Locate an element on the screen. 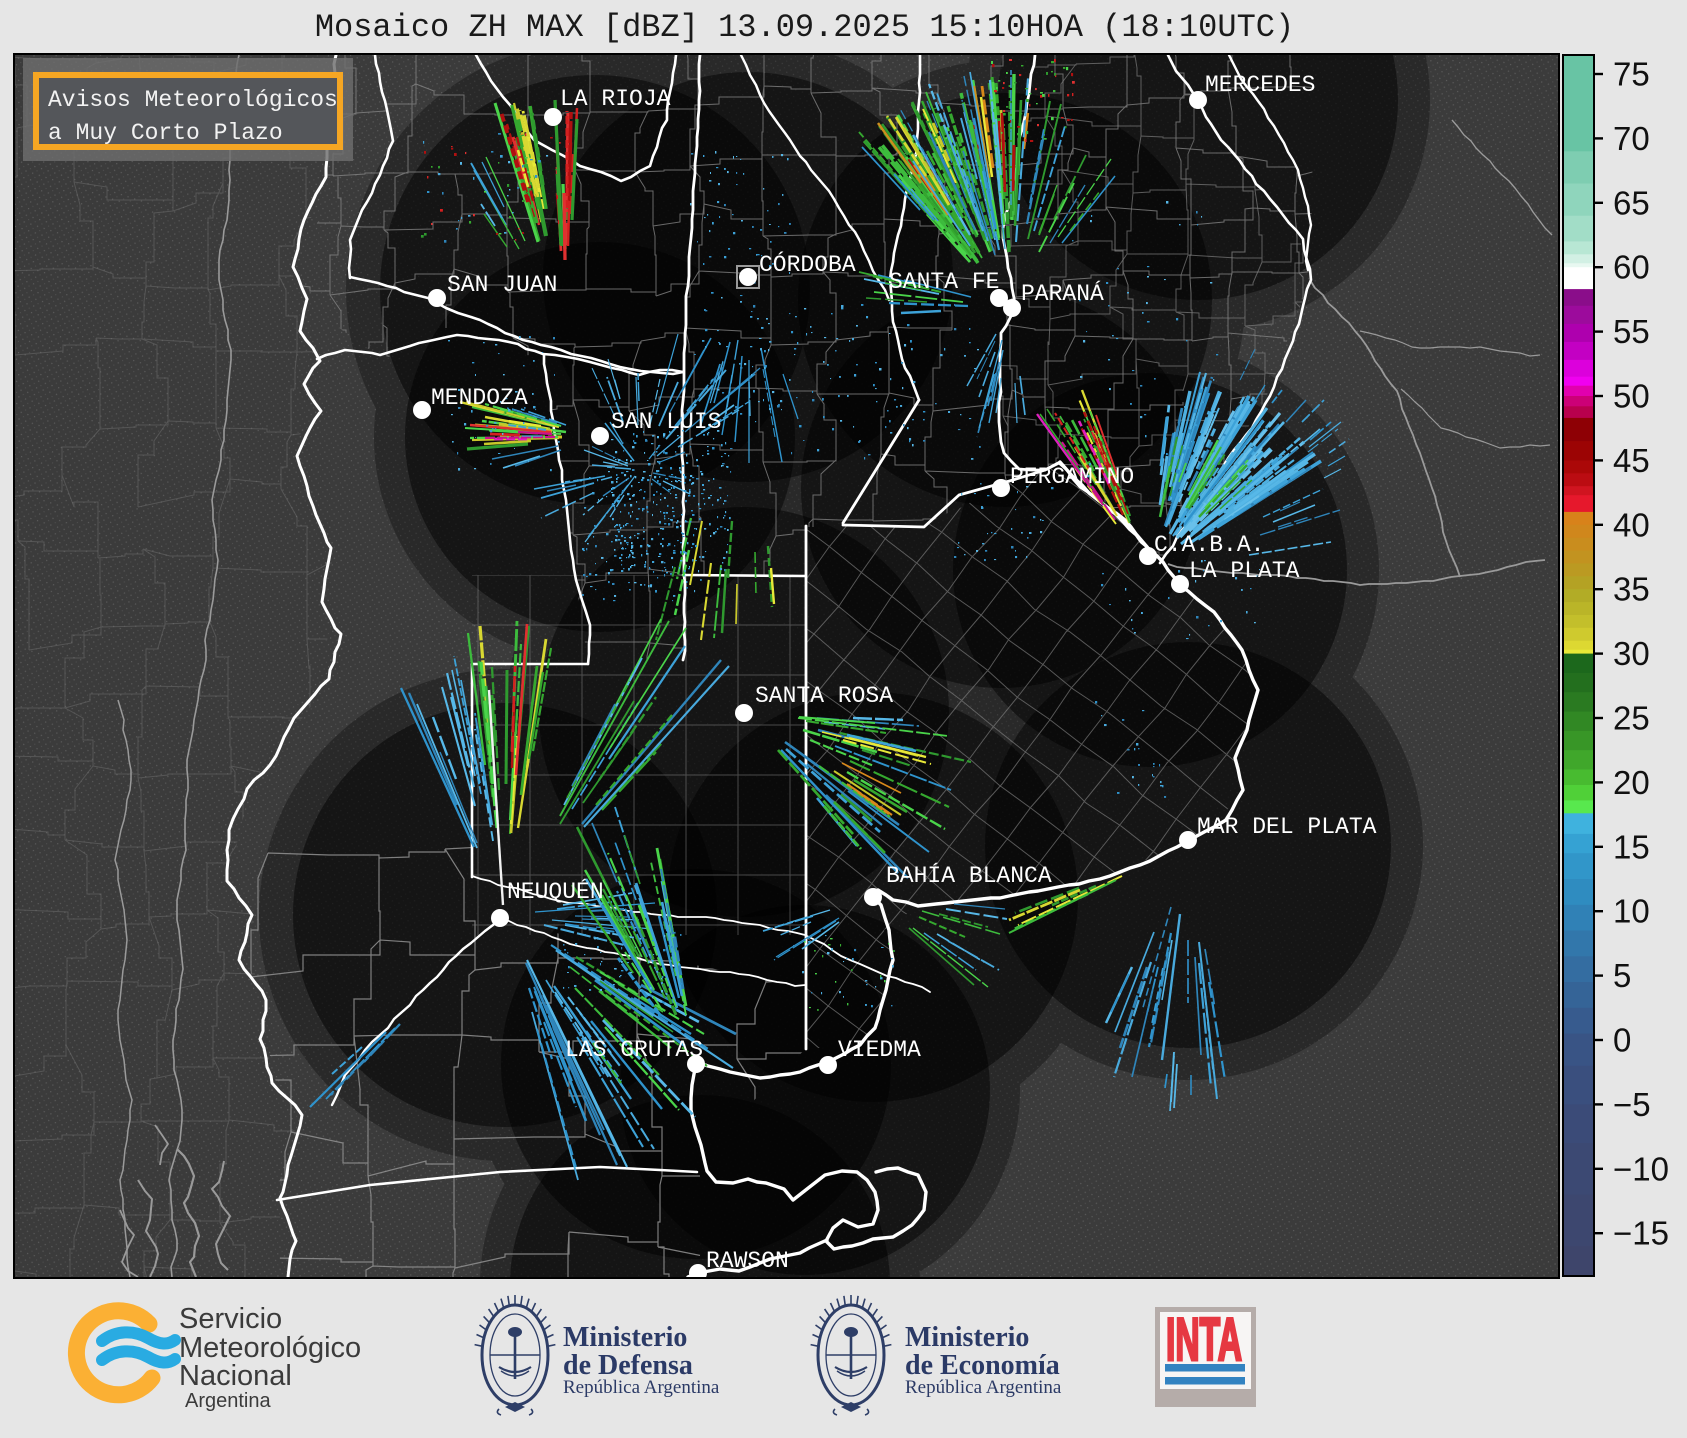  svg-text: SAN JUAN is located at coordinates (502, 285).